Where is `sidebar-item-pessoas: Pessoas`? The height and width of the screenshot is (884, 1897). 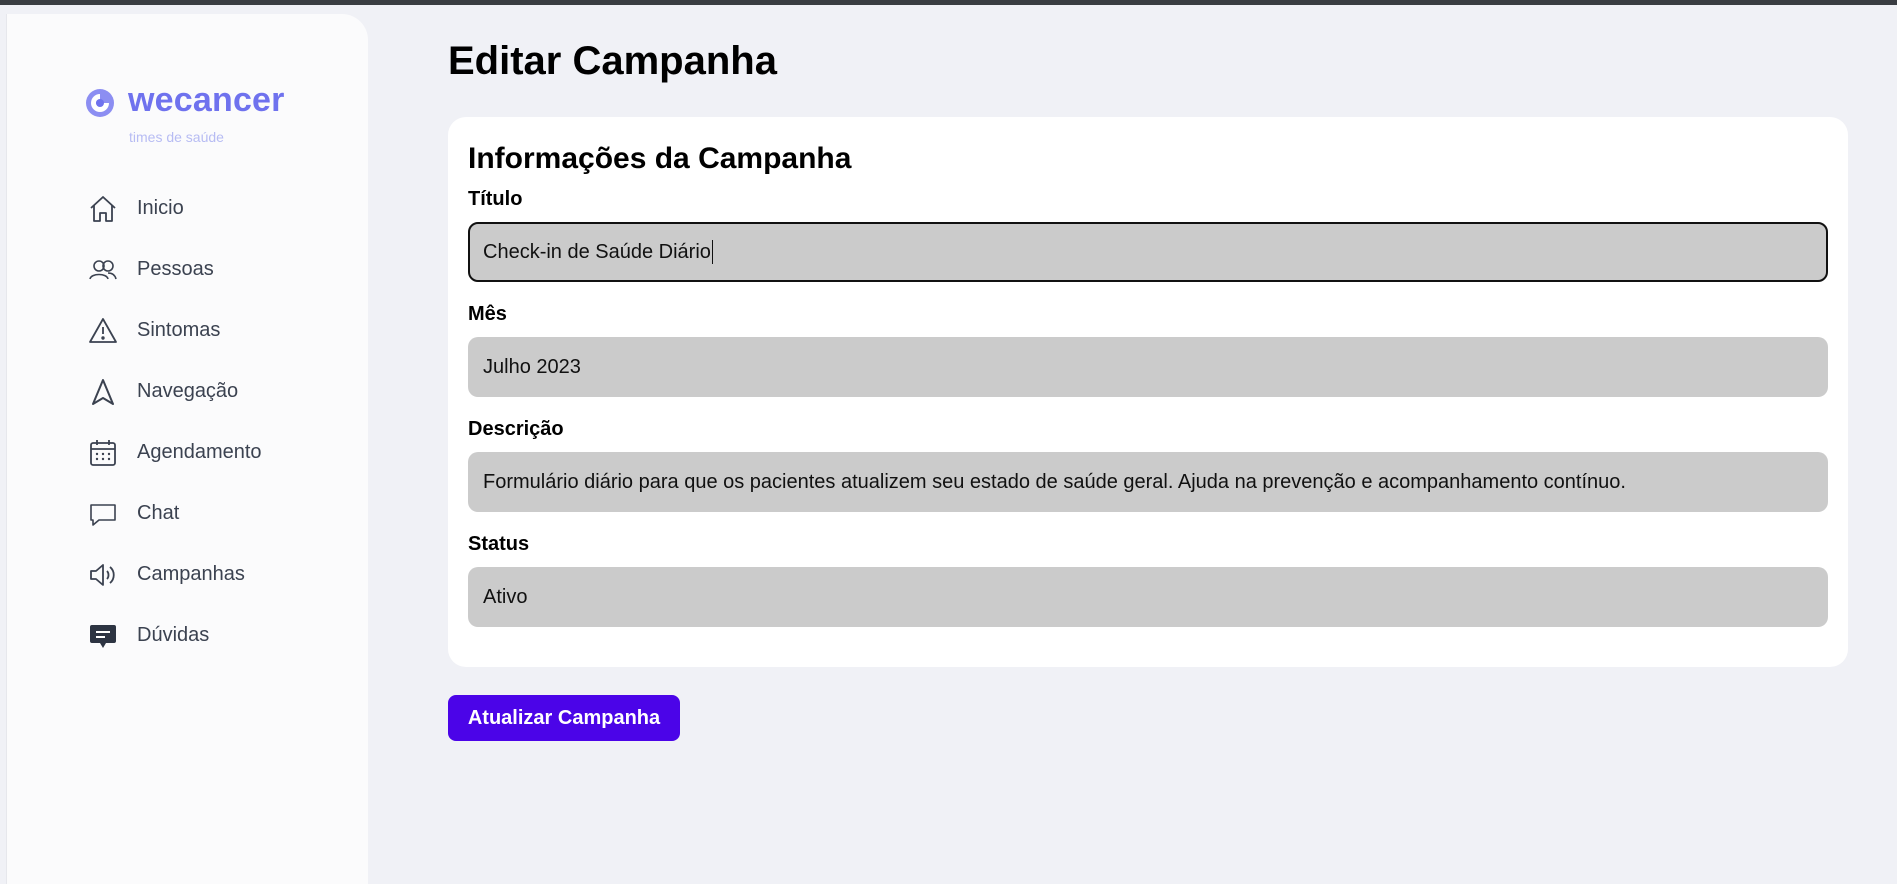
sidebar-item-pessoas: Pessoas is located at coordinates (222, 269).